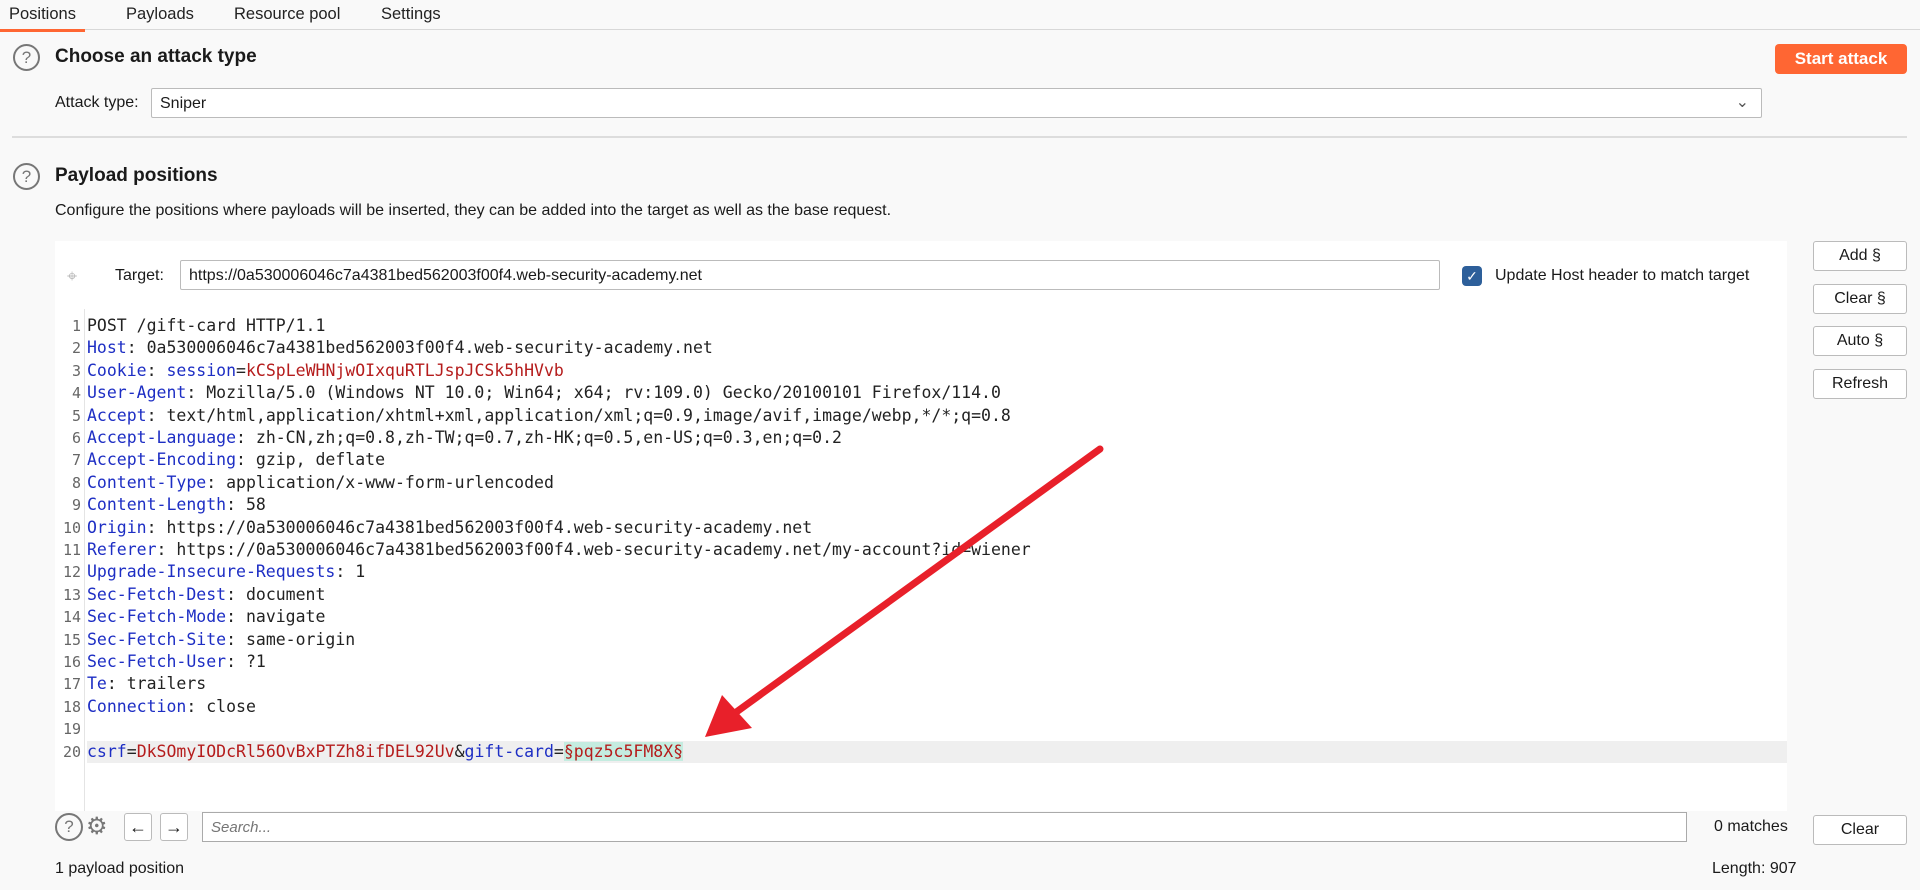  Describe the element at coordinates (728, 716) in the screenshot. I see `arrow-head` at that location.